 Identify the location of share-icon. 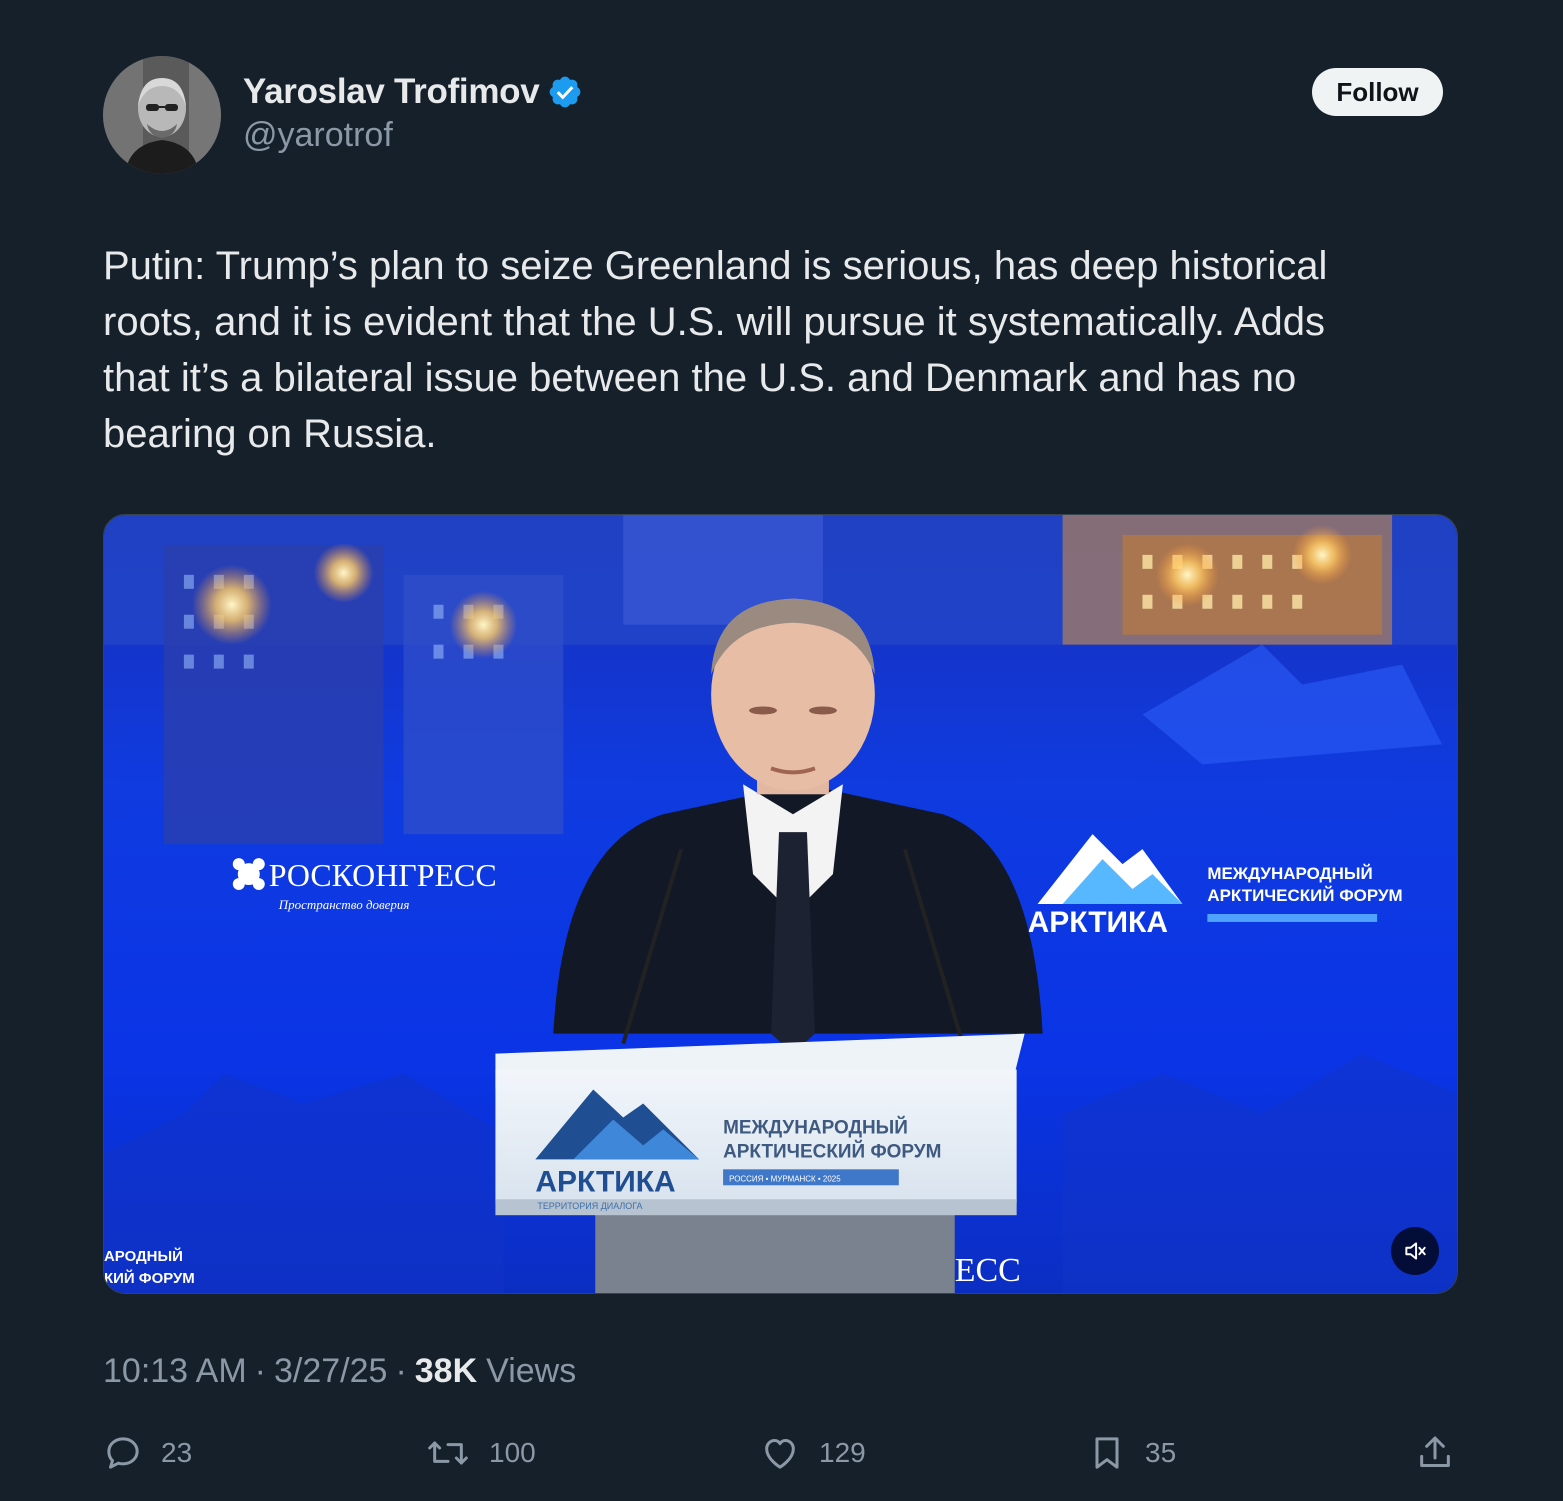
(1435, 1451).